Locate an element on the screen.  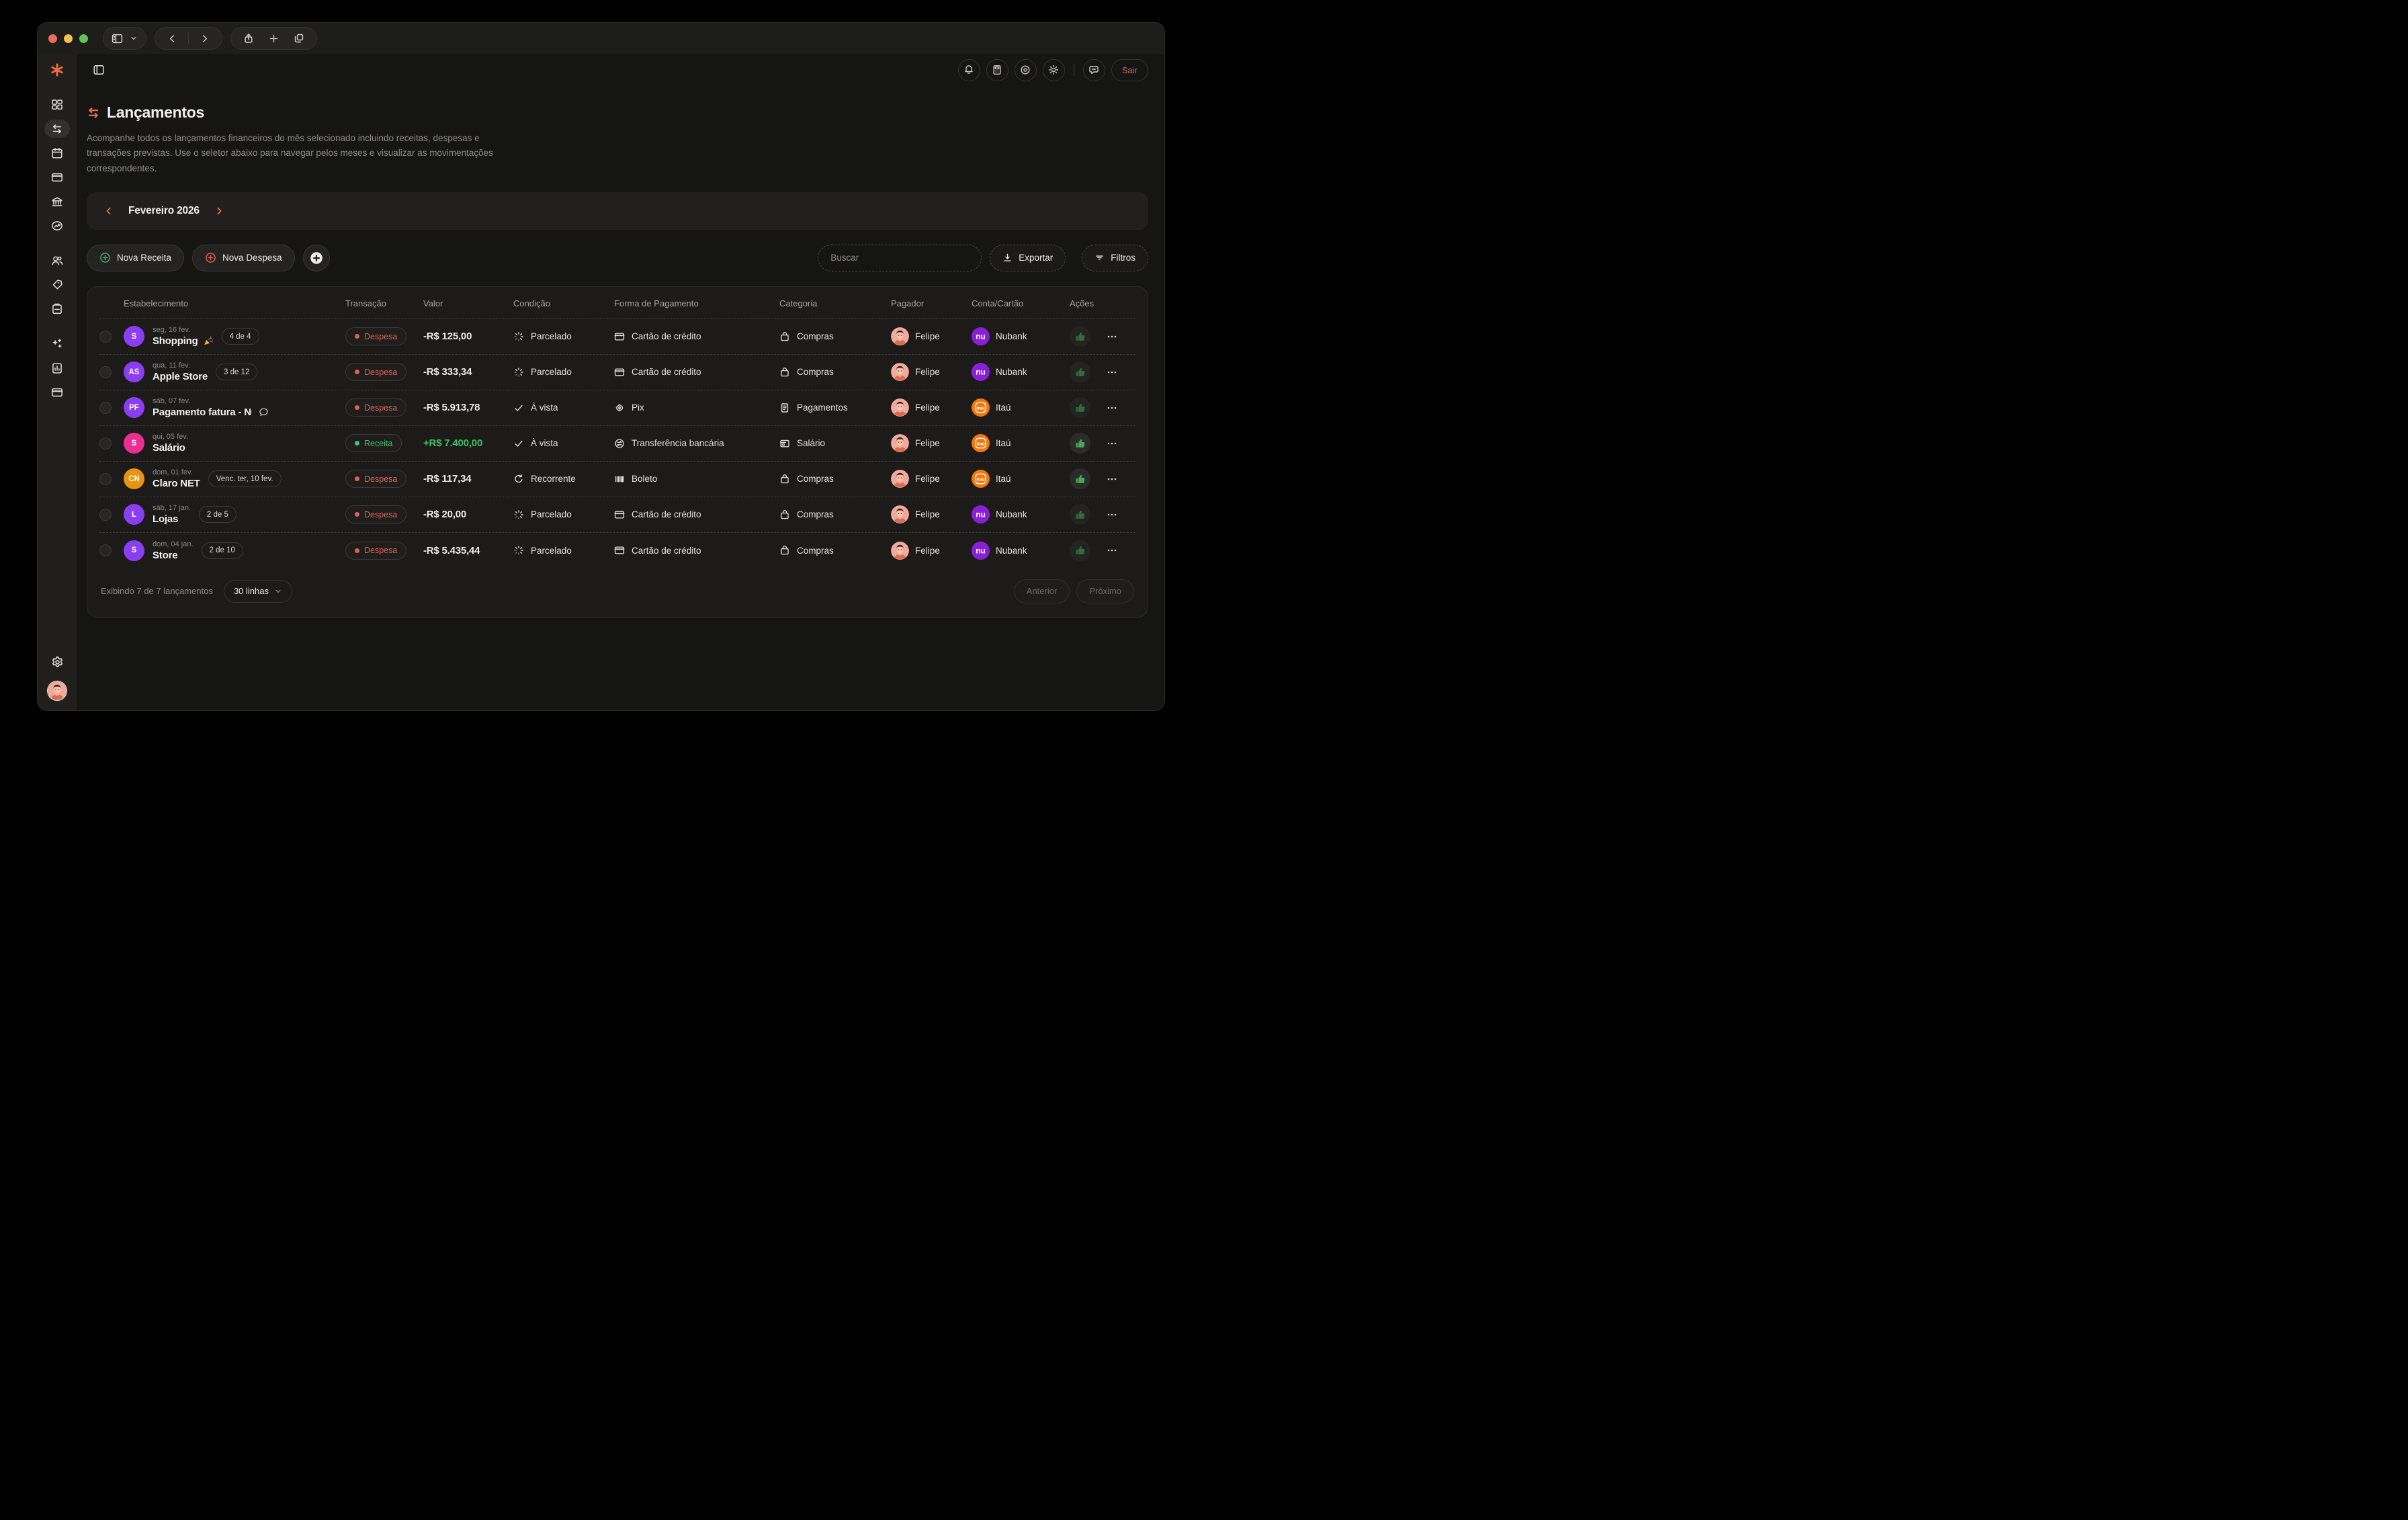
month-label: Fevereiro 2026 is located at coordinates (164, 210).